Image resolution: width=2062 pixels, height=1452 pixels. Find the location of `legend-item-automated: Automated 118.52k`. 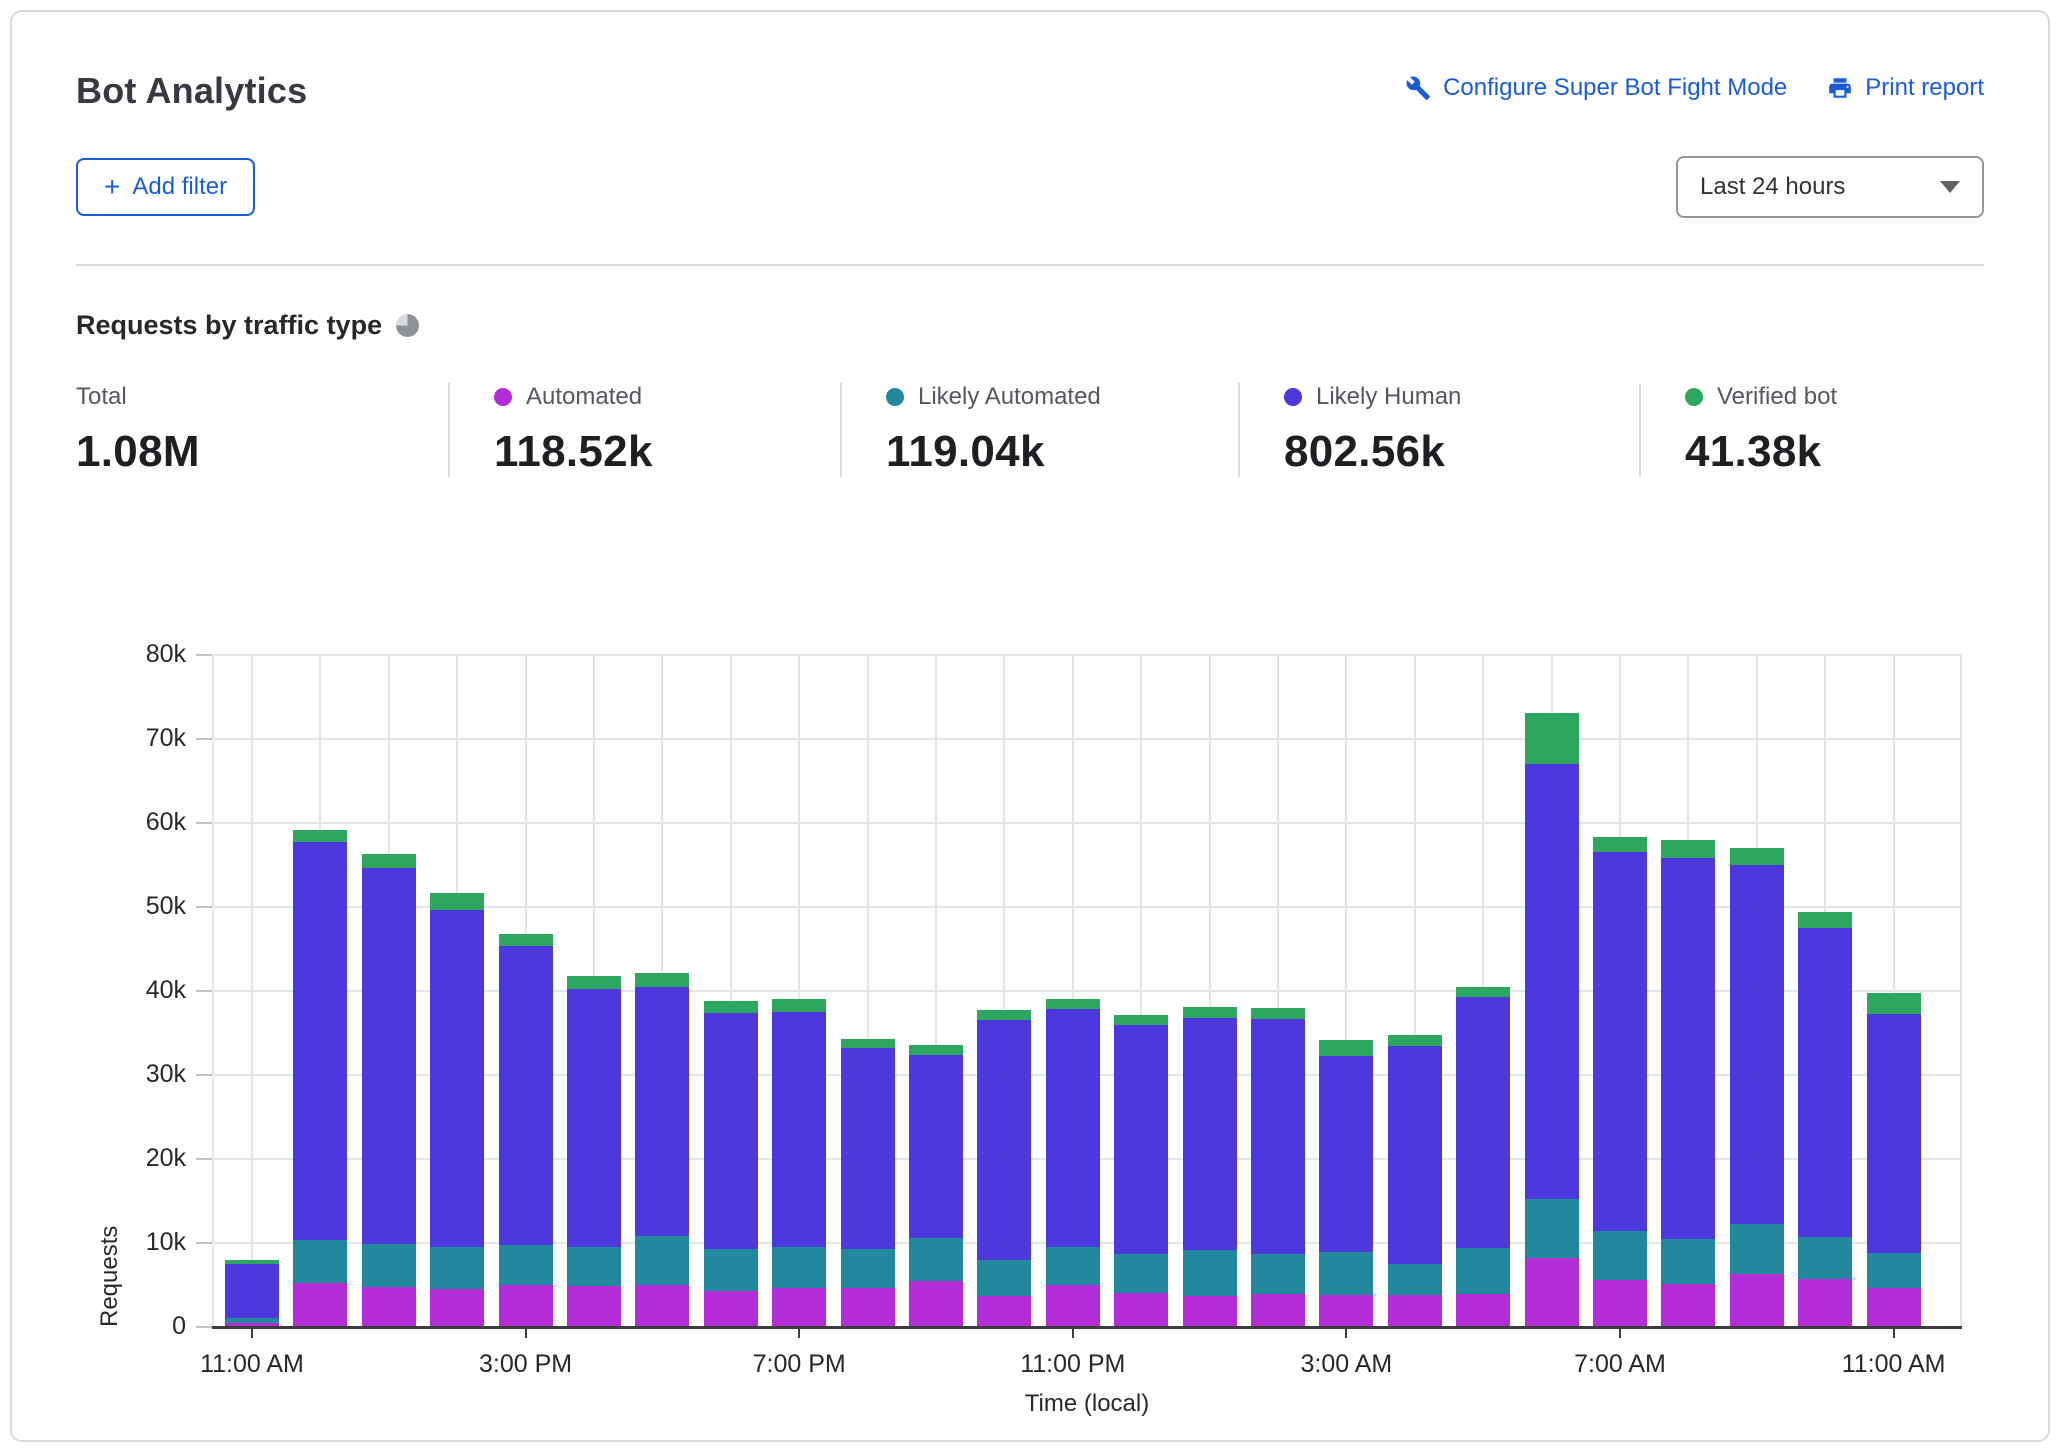

legend-item-automated: Automated 118.52k is located at coordinates (644, 430).